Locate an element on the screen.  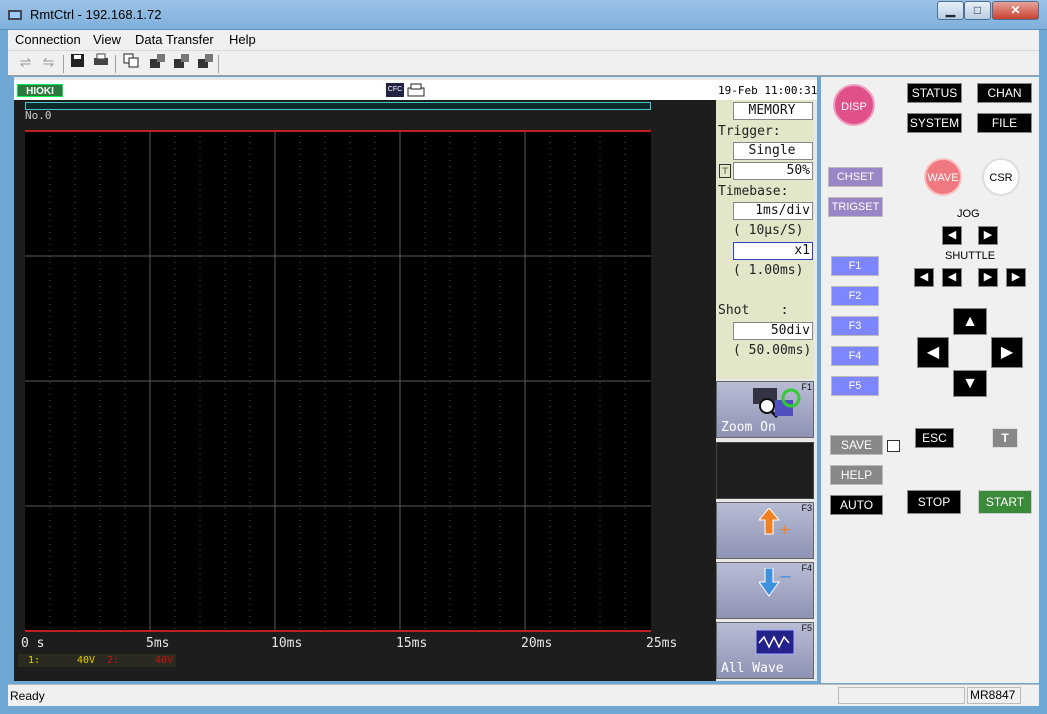
cfc-icon: CFC is located at coordinates (395, 90).